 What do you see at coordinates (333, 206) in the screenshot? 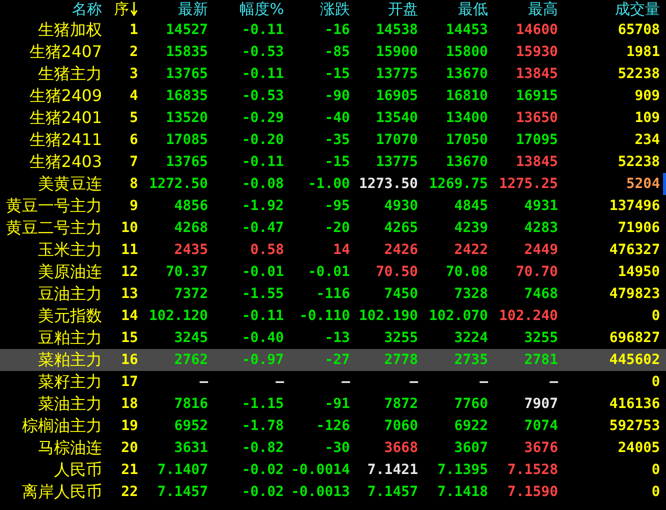
I see `table-row: 黄豆一号主力 9 4856 -1.92 -95 4930 4845 4931 137496` at bounding box center [333, 206].